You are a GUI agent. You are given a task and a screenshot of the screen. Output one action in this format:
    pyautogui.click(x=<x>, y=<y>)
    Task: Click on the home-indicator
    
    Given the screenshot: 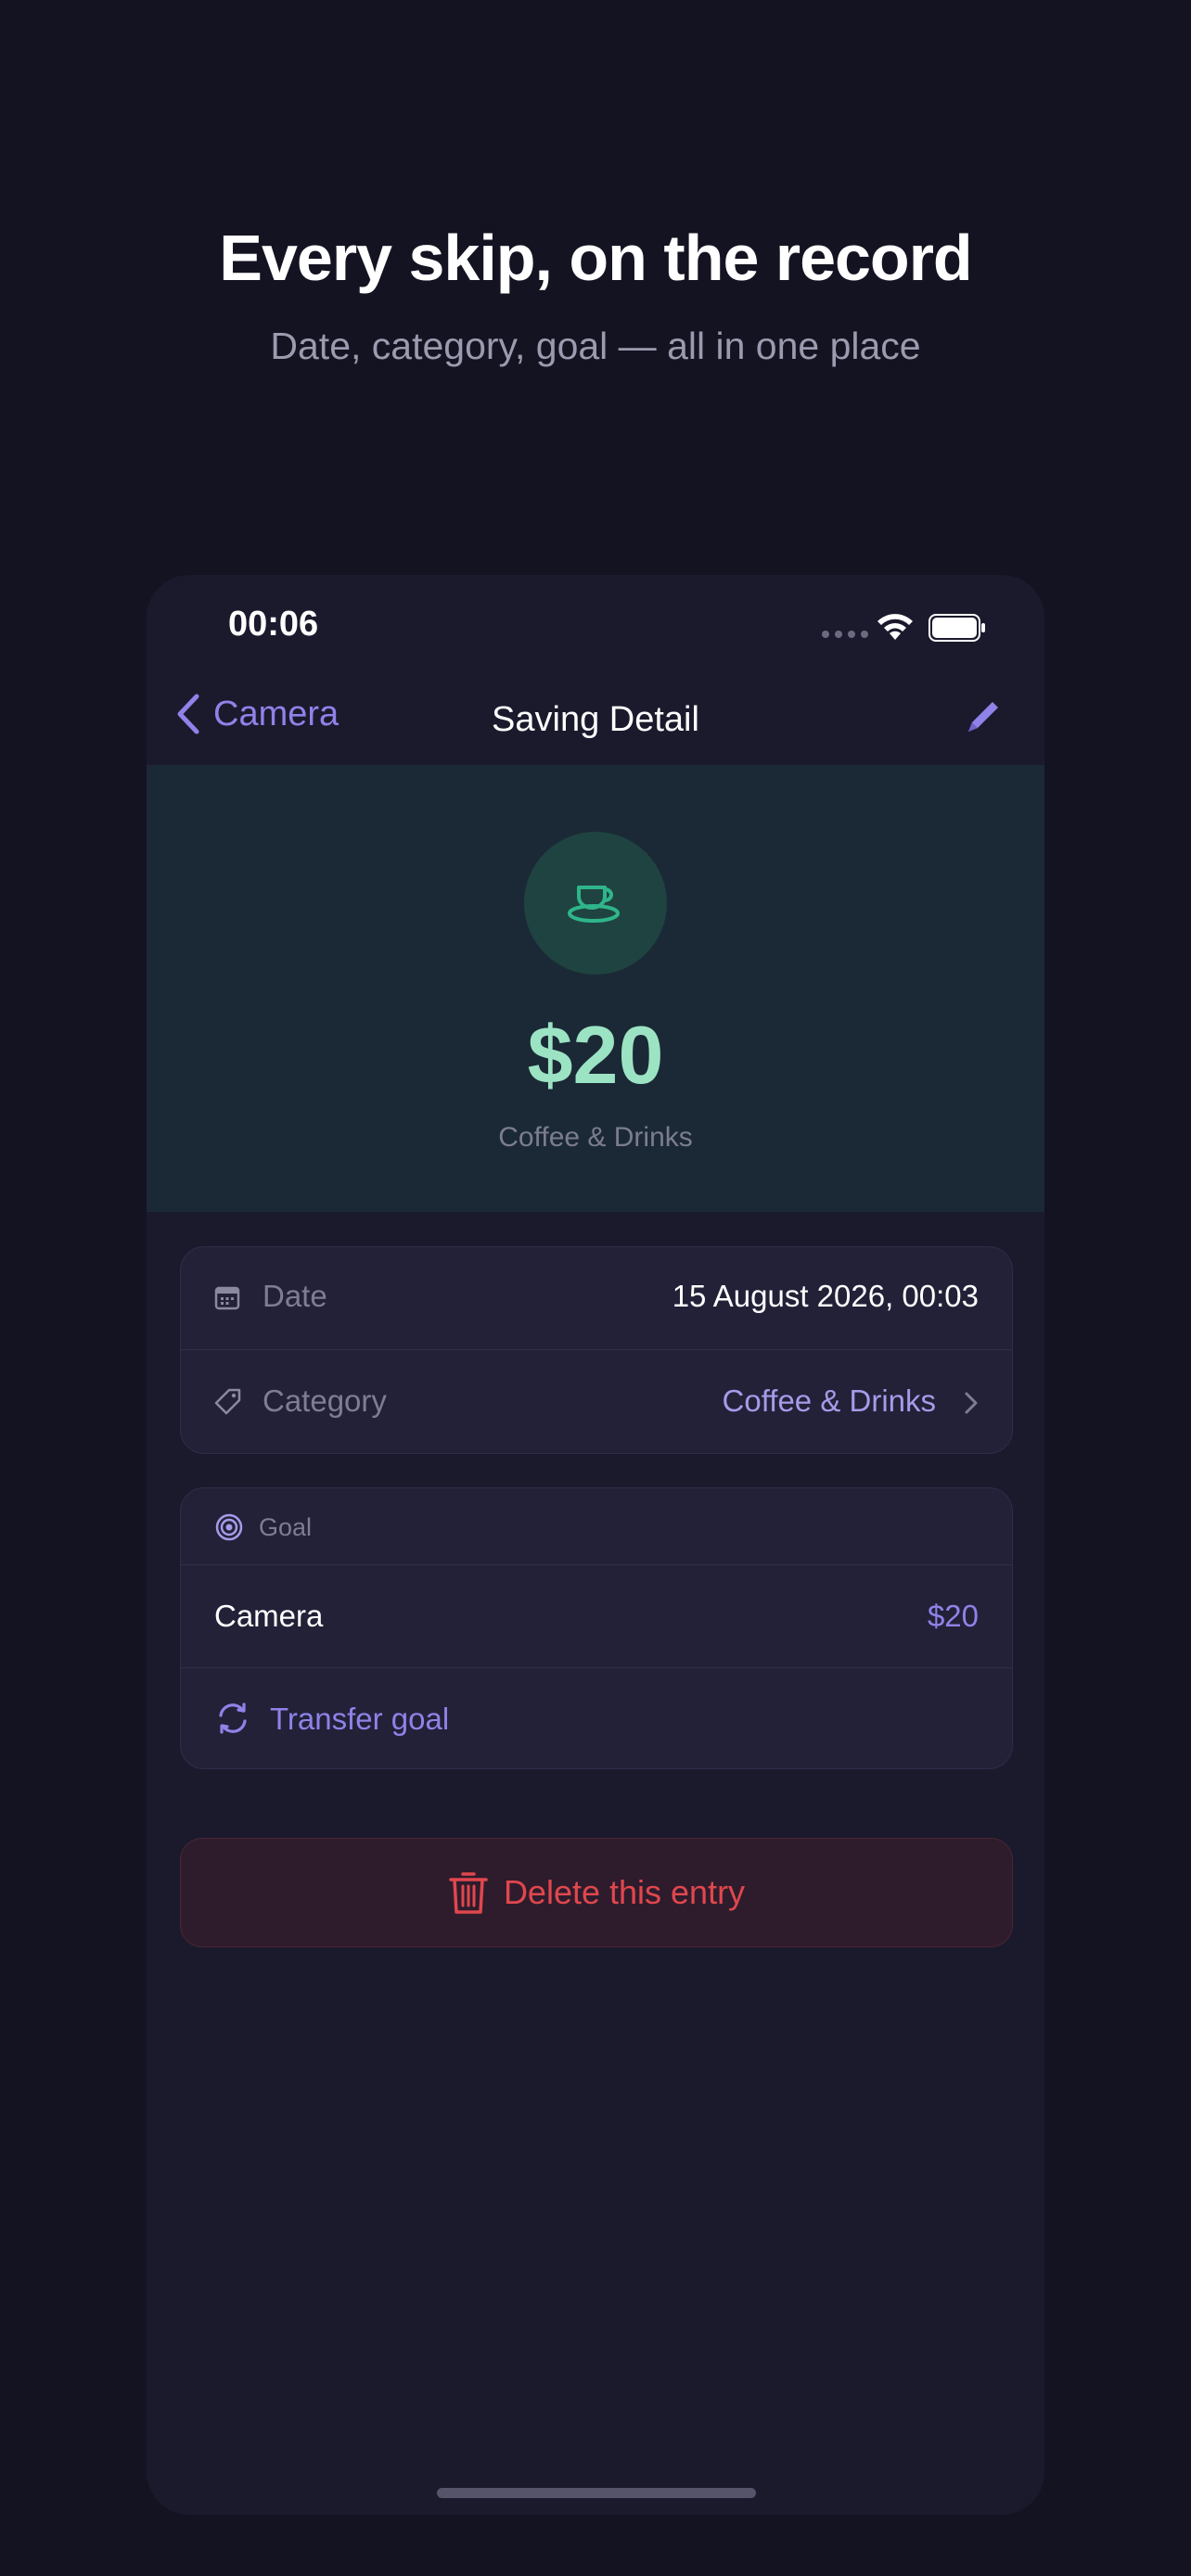 What is the action you would take?
    pyautogui.click(x=597, y=2493)
    